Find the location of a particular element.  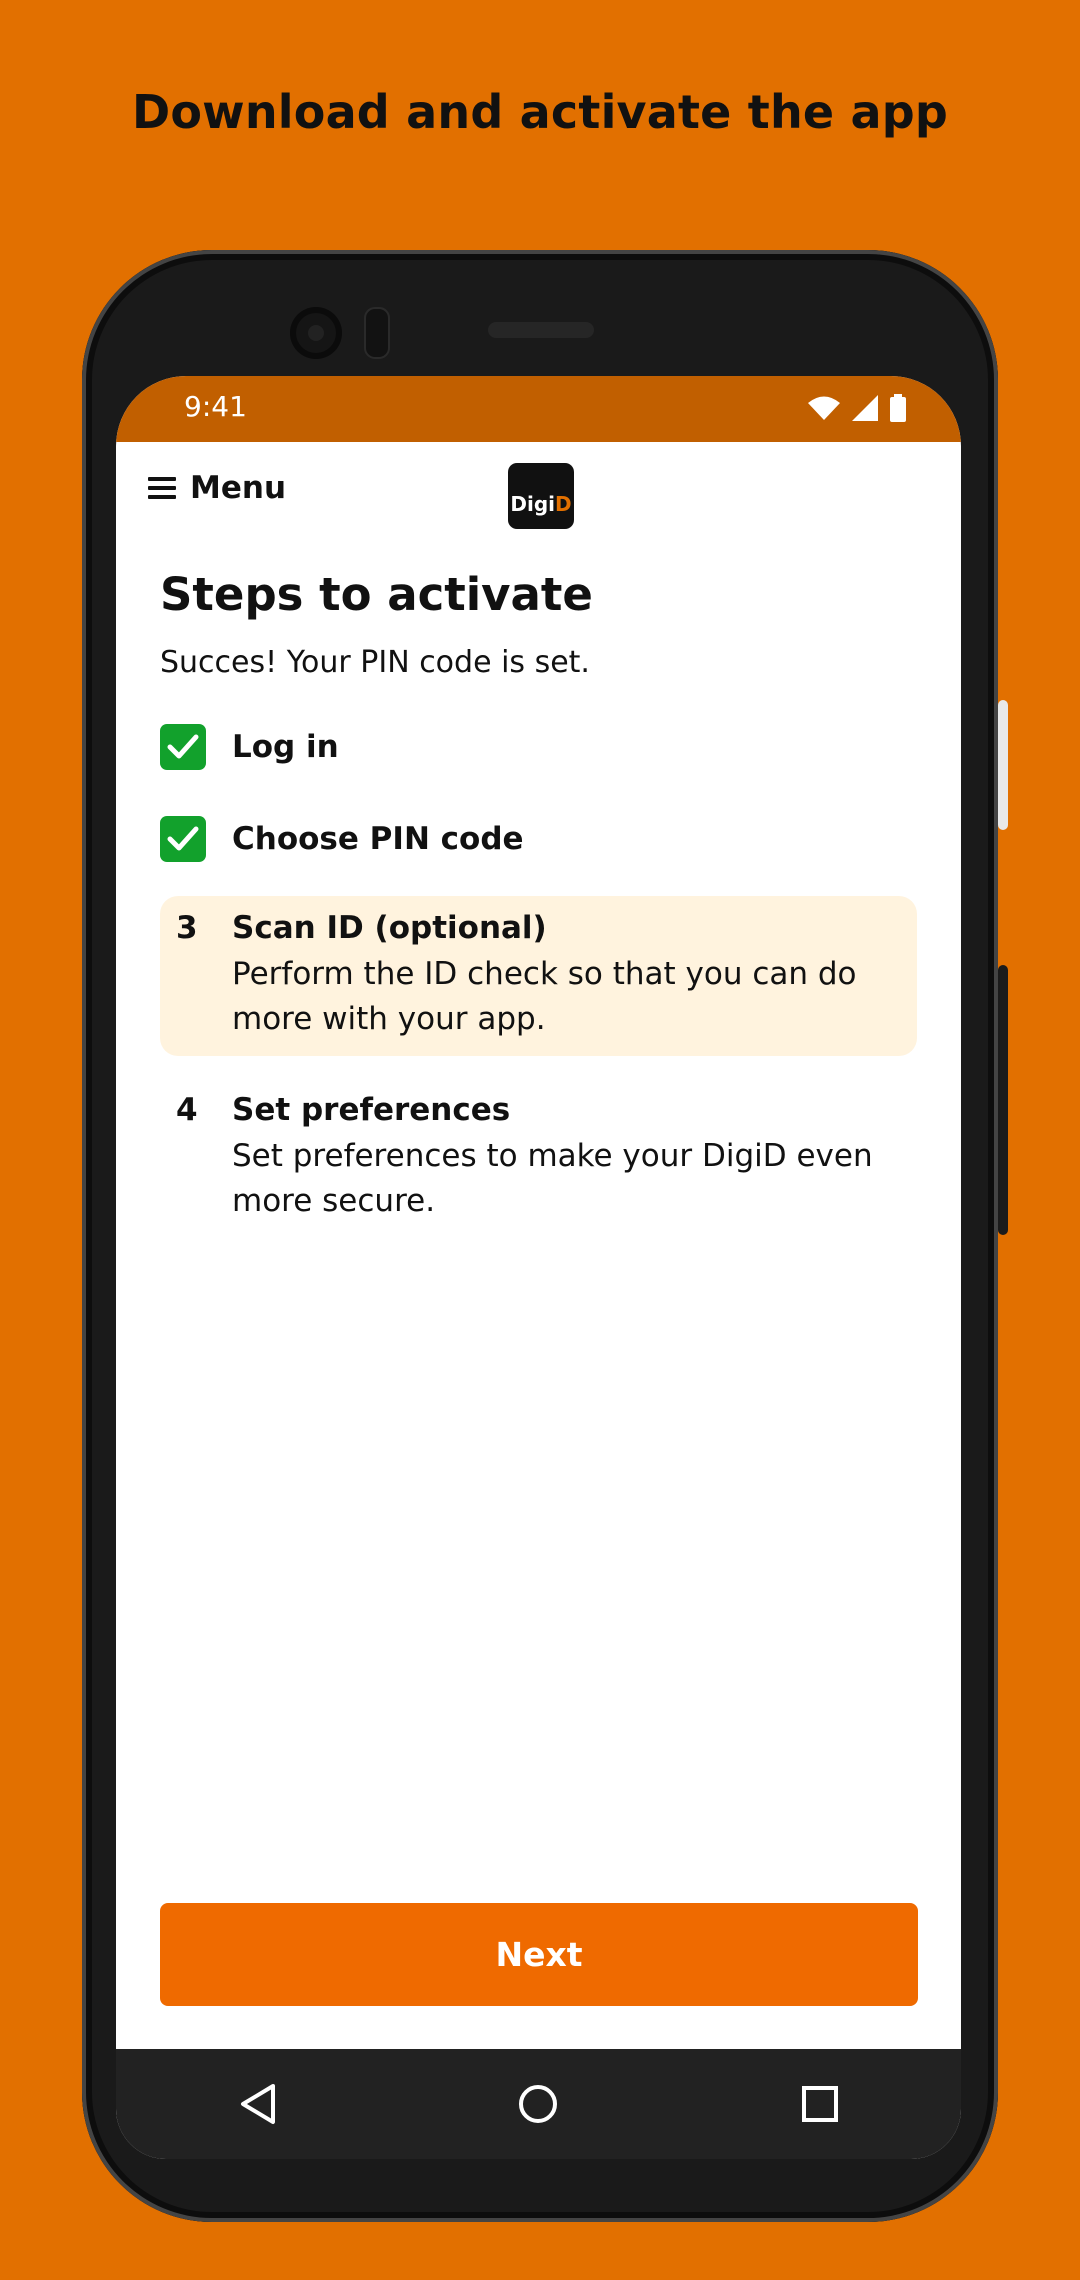

step-choose-pin: Choose PIN code is located at coordinates (538, 839).